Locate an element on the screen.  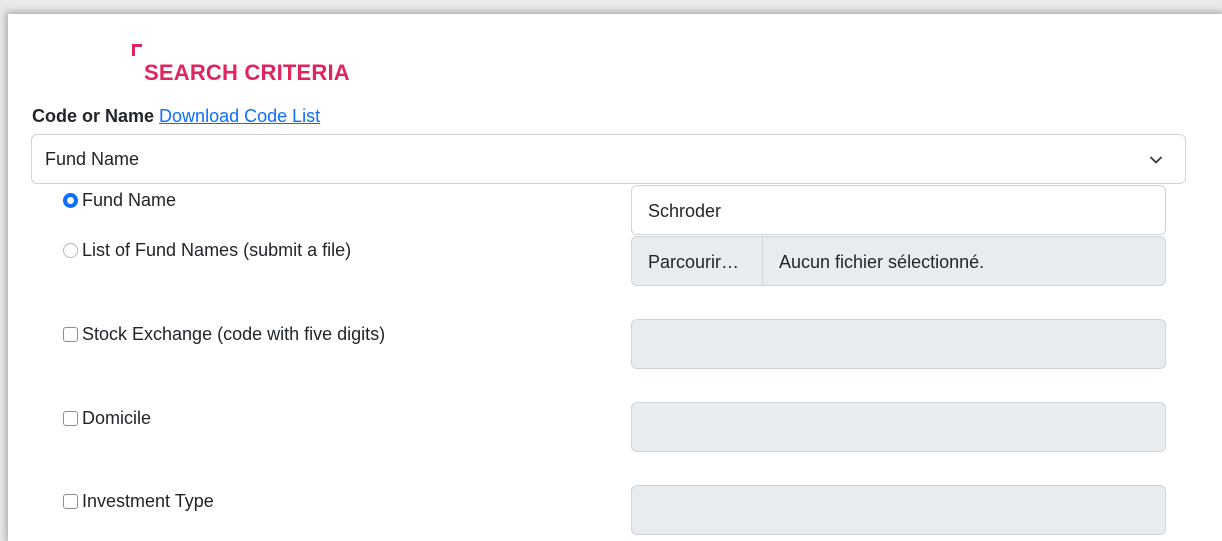
fund-name-input: Schroder is located at coordinates (898, 210).